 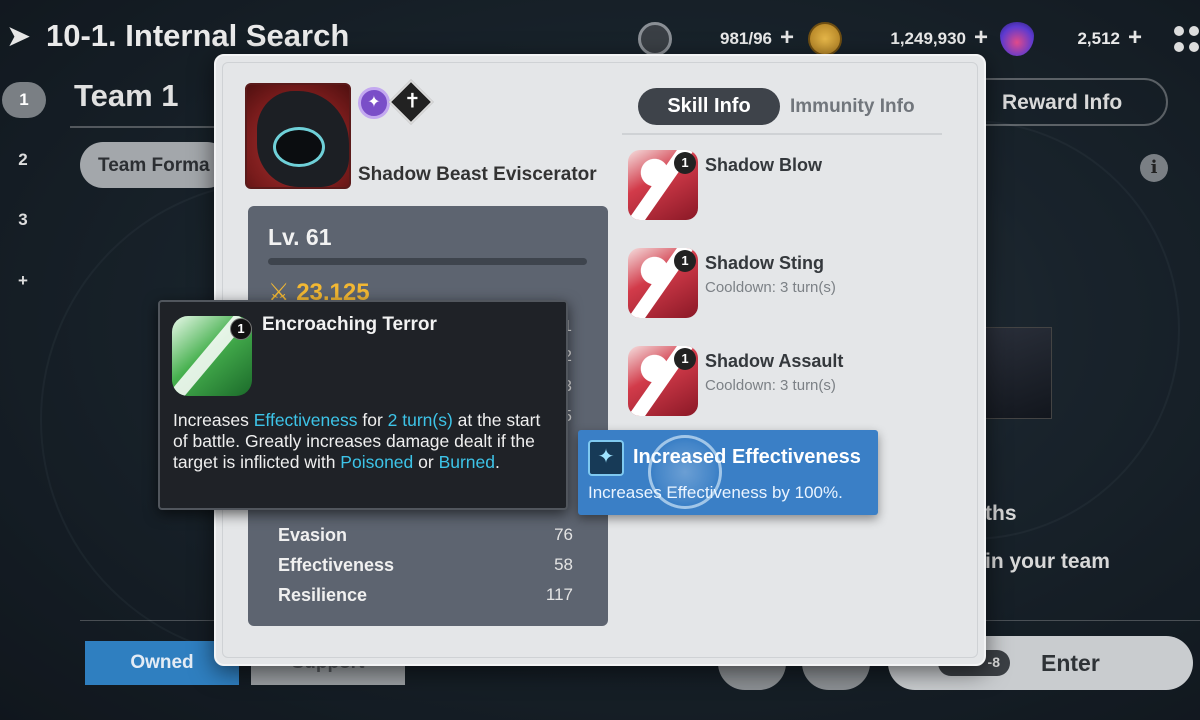 I want to click on hero-level: Lv. 61, so click(x=300, y=237).